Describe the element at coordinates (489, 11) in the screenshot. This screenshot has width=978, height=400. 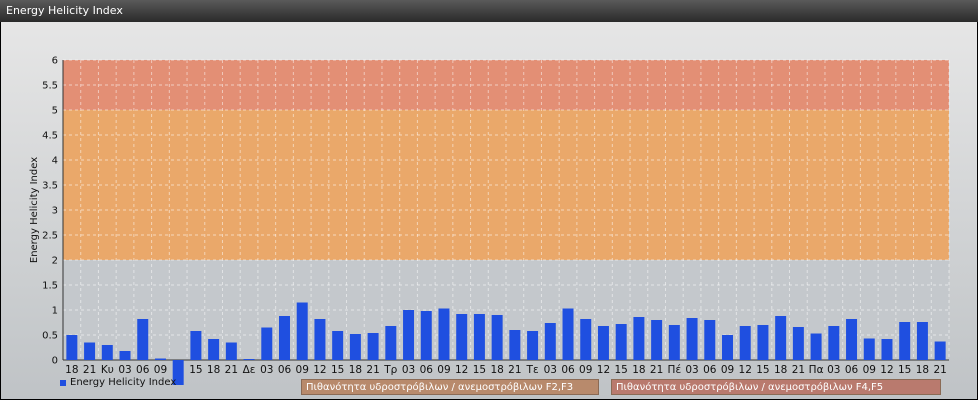
I see `window-titlebar: Energy Helicity Index` at that location.